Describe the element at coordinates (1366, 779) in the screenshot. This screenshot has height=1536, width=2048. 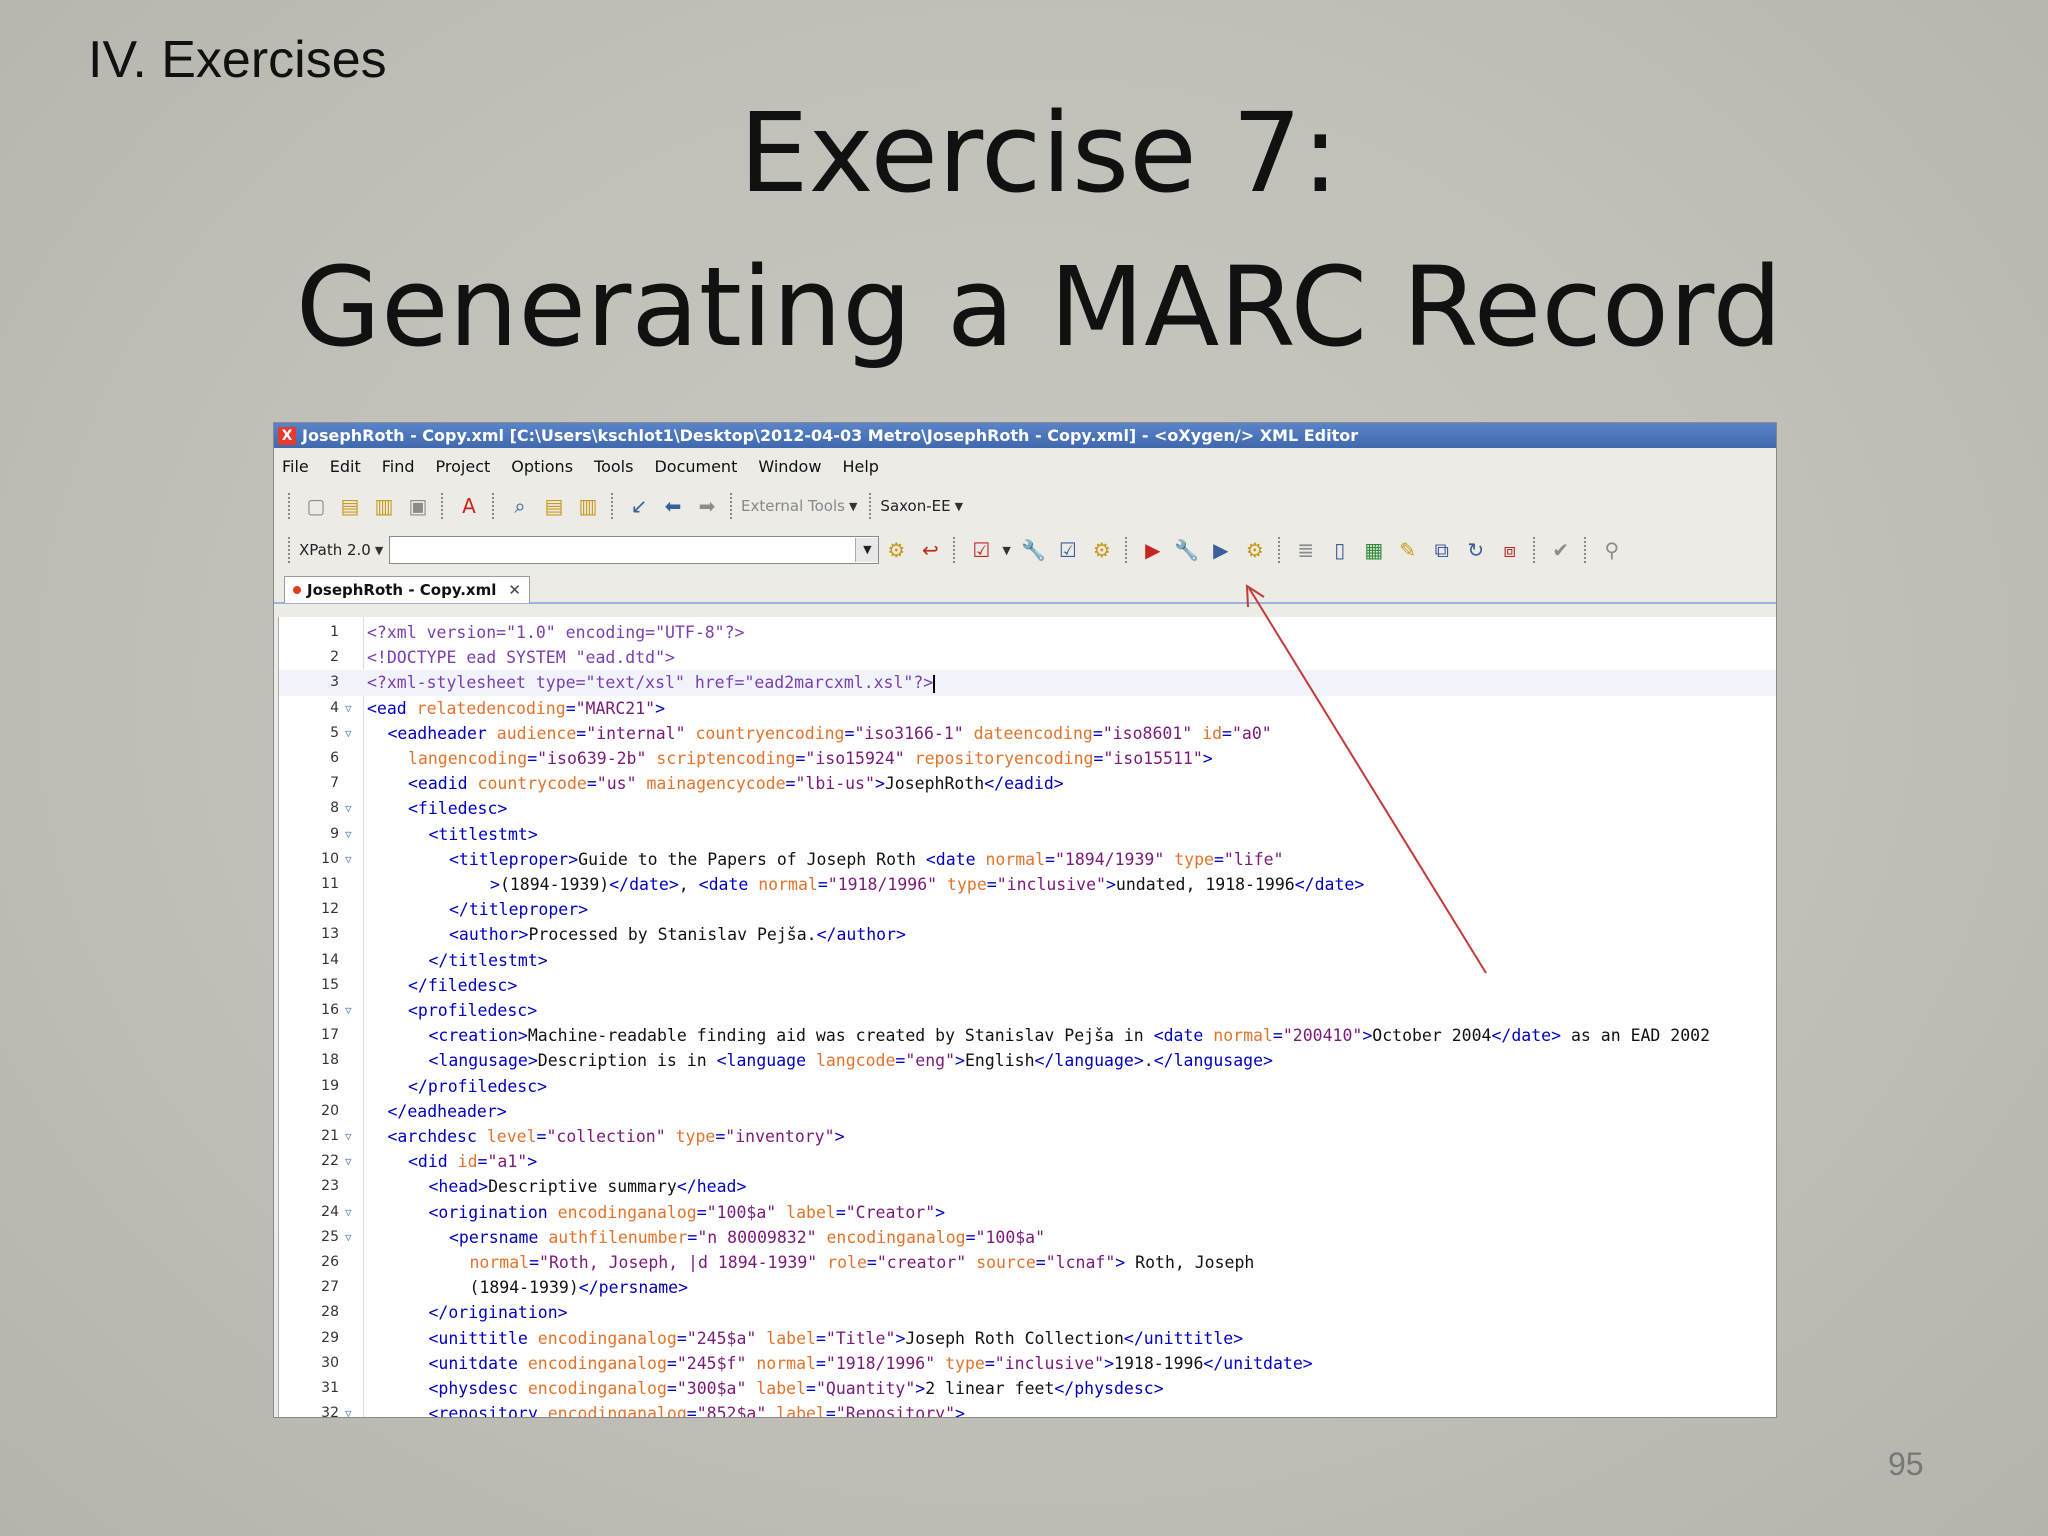
I see `callout-arrow` at that location.